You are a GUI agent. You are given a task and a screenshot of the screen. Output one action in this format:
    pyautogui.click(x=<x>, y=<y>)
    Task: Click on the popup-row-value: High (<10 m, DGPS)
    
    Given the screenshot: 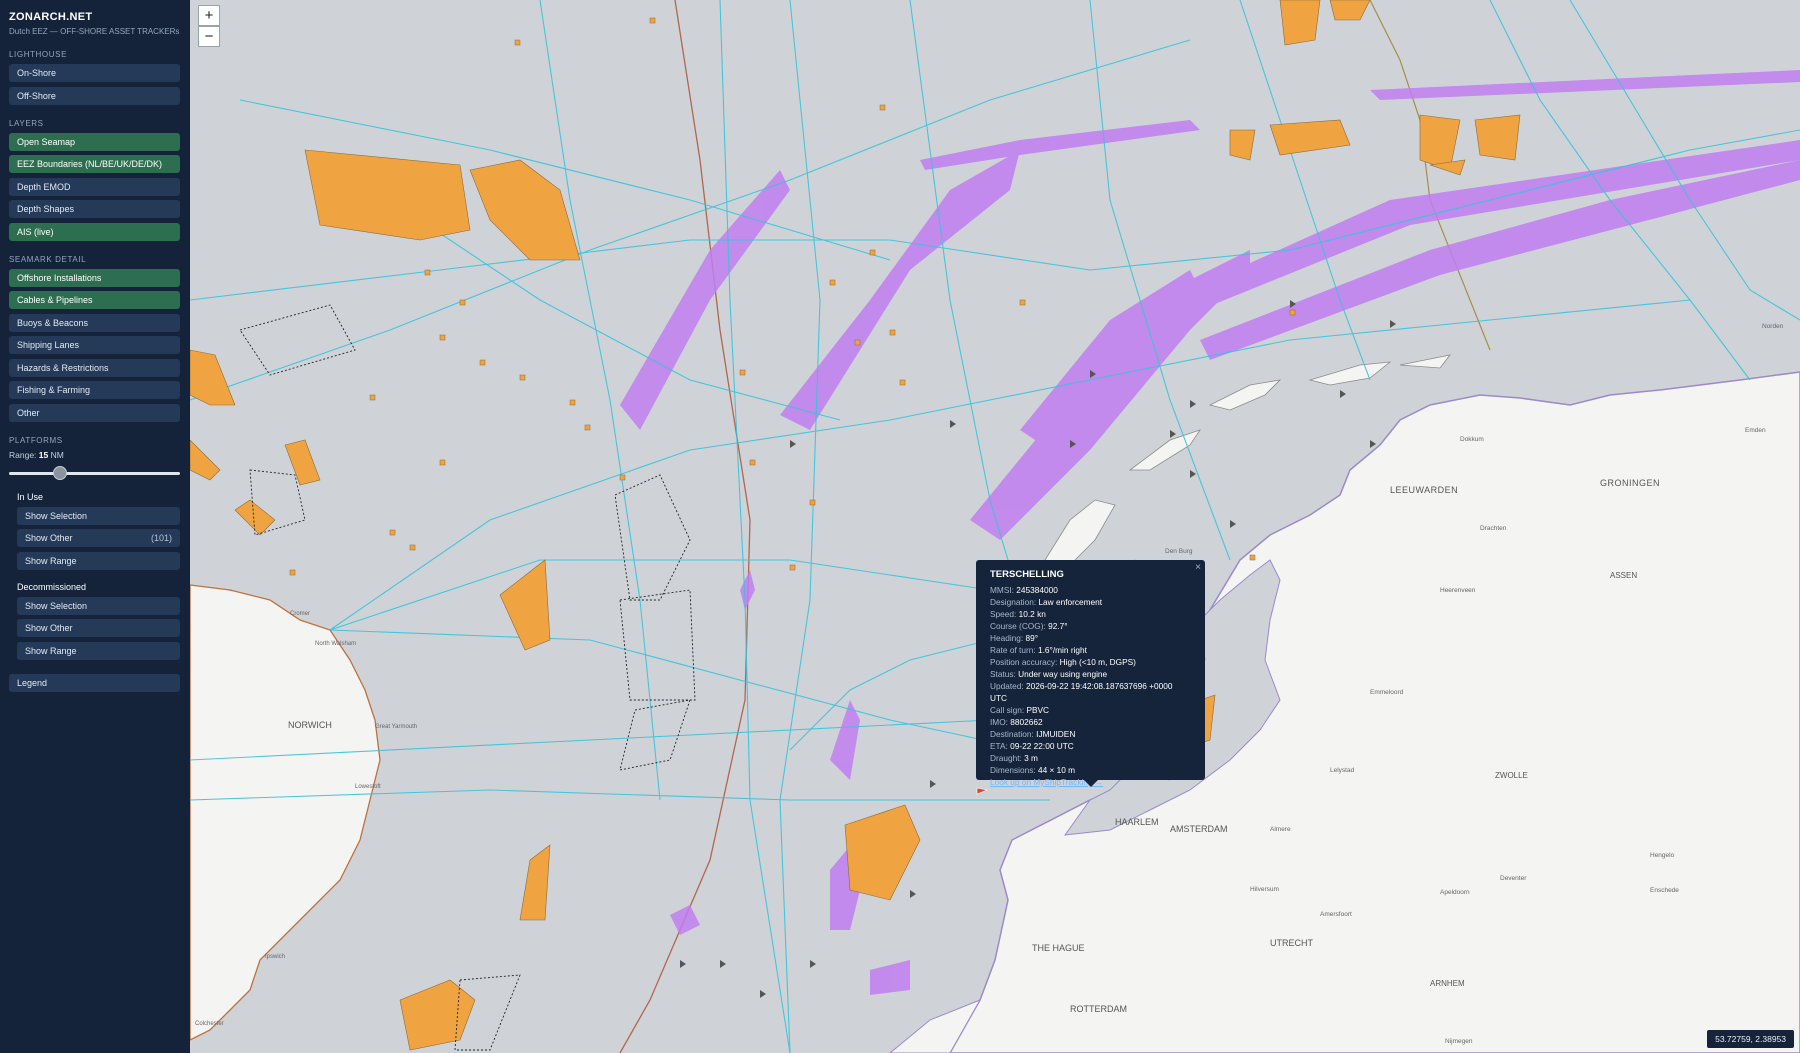 What is the action you would take?
    pyautogui.click(x=1097, y=662)
    